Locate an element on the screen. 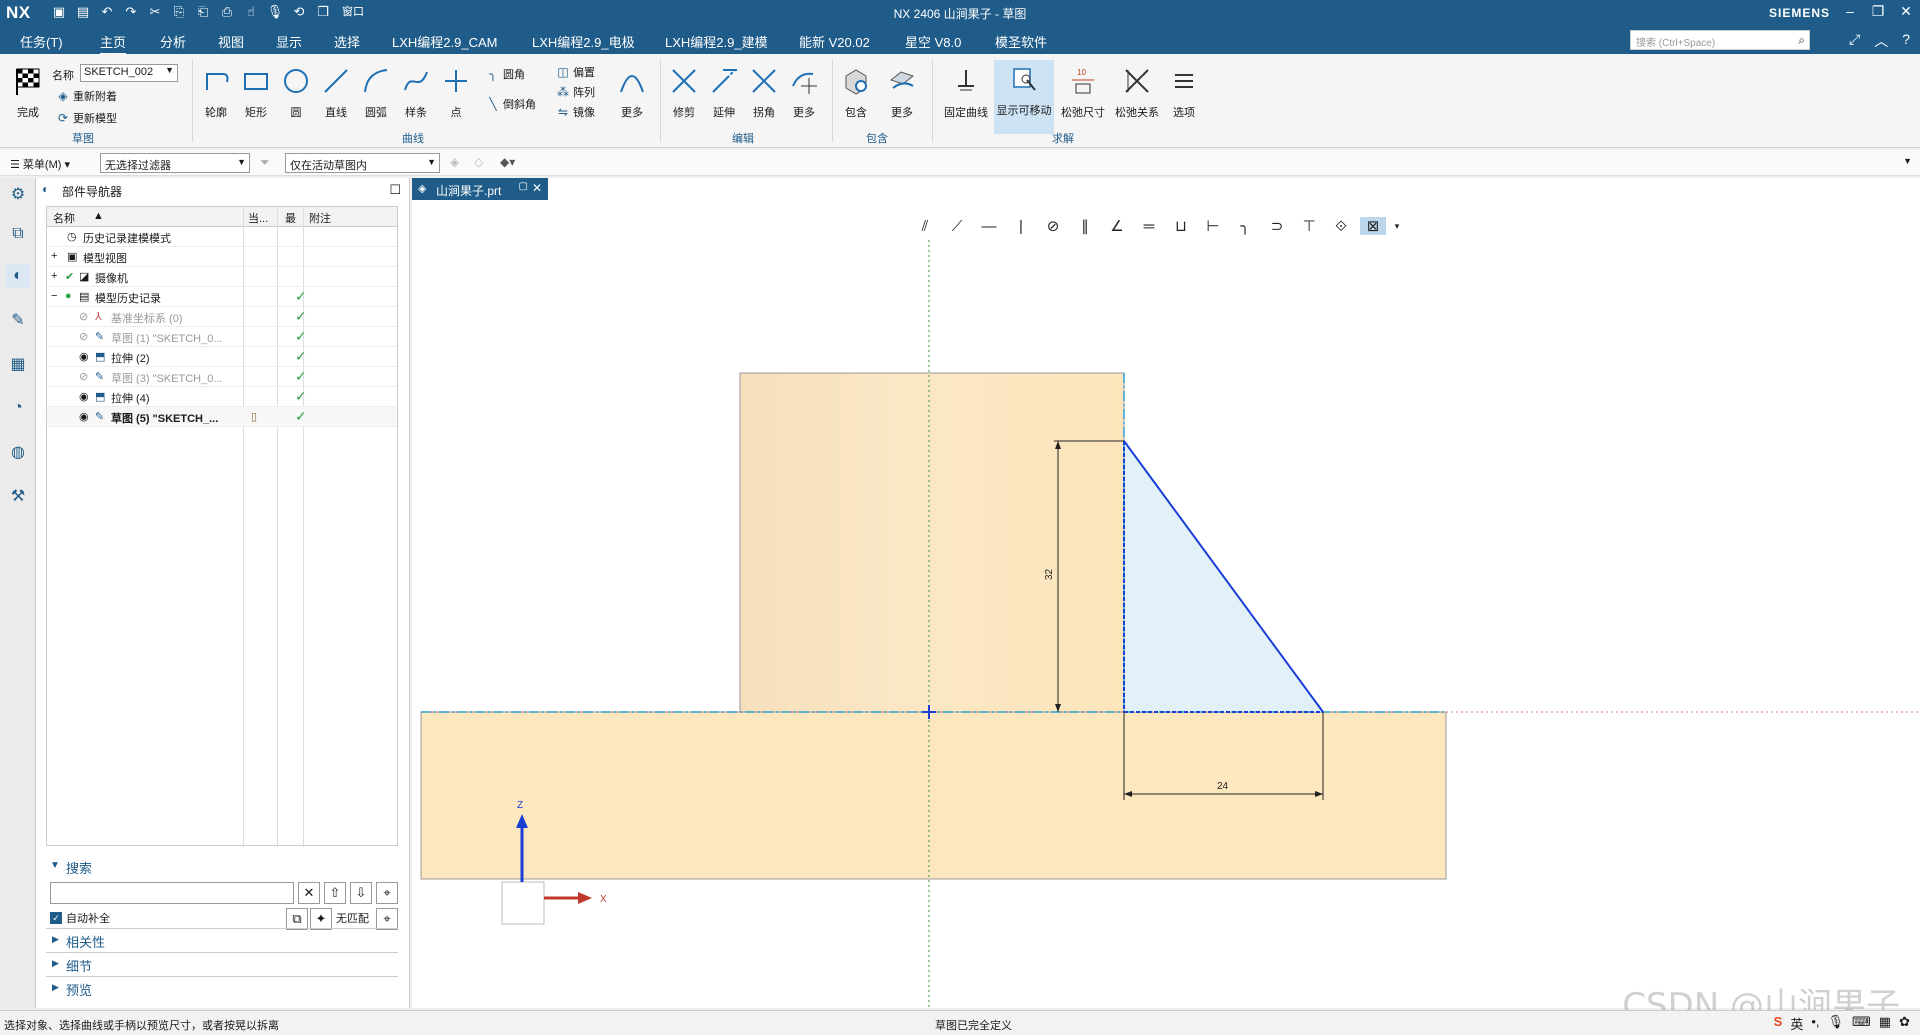  coincident-icon: ⫽ is located at coordinates (925, 226).